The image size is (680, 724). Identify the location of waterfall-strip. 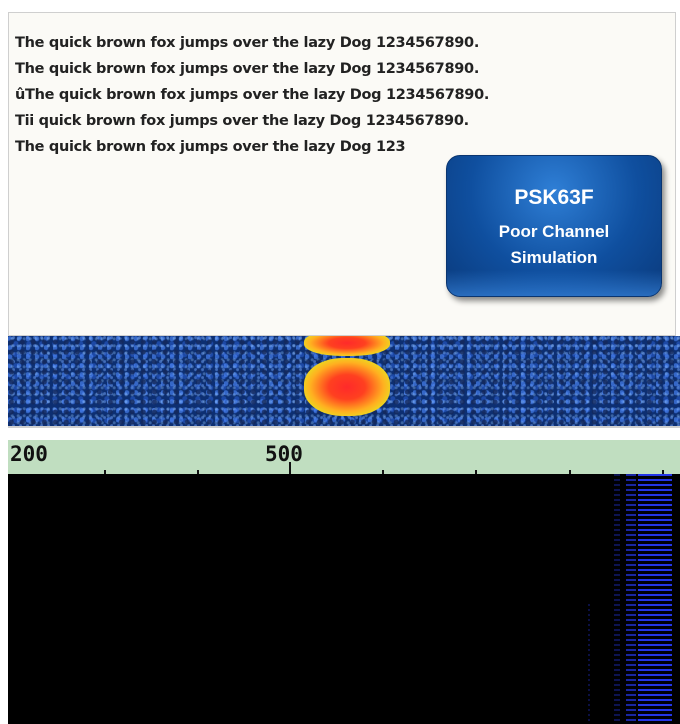
(344, 382).